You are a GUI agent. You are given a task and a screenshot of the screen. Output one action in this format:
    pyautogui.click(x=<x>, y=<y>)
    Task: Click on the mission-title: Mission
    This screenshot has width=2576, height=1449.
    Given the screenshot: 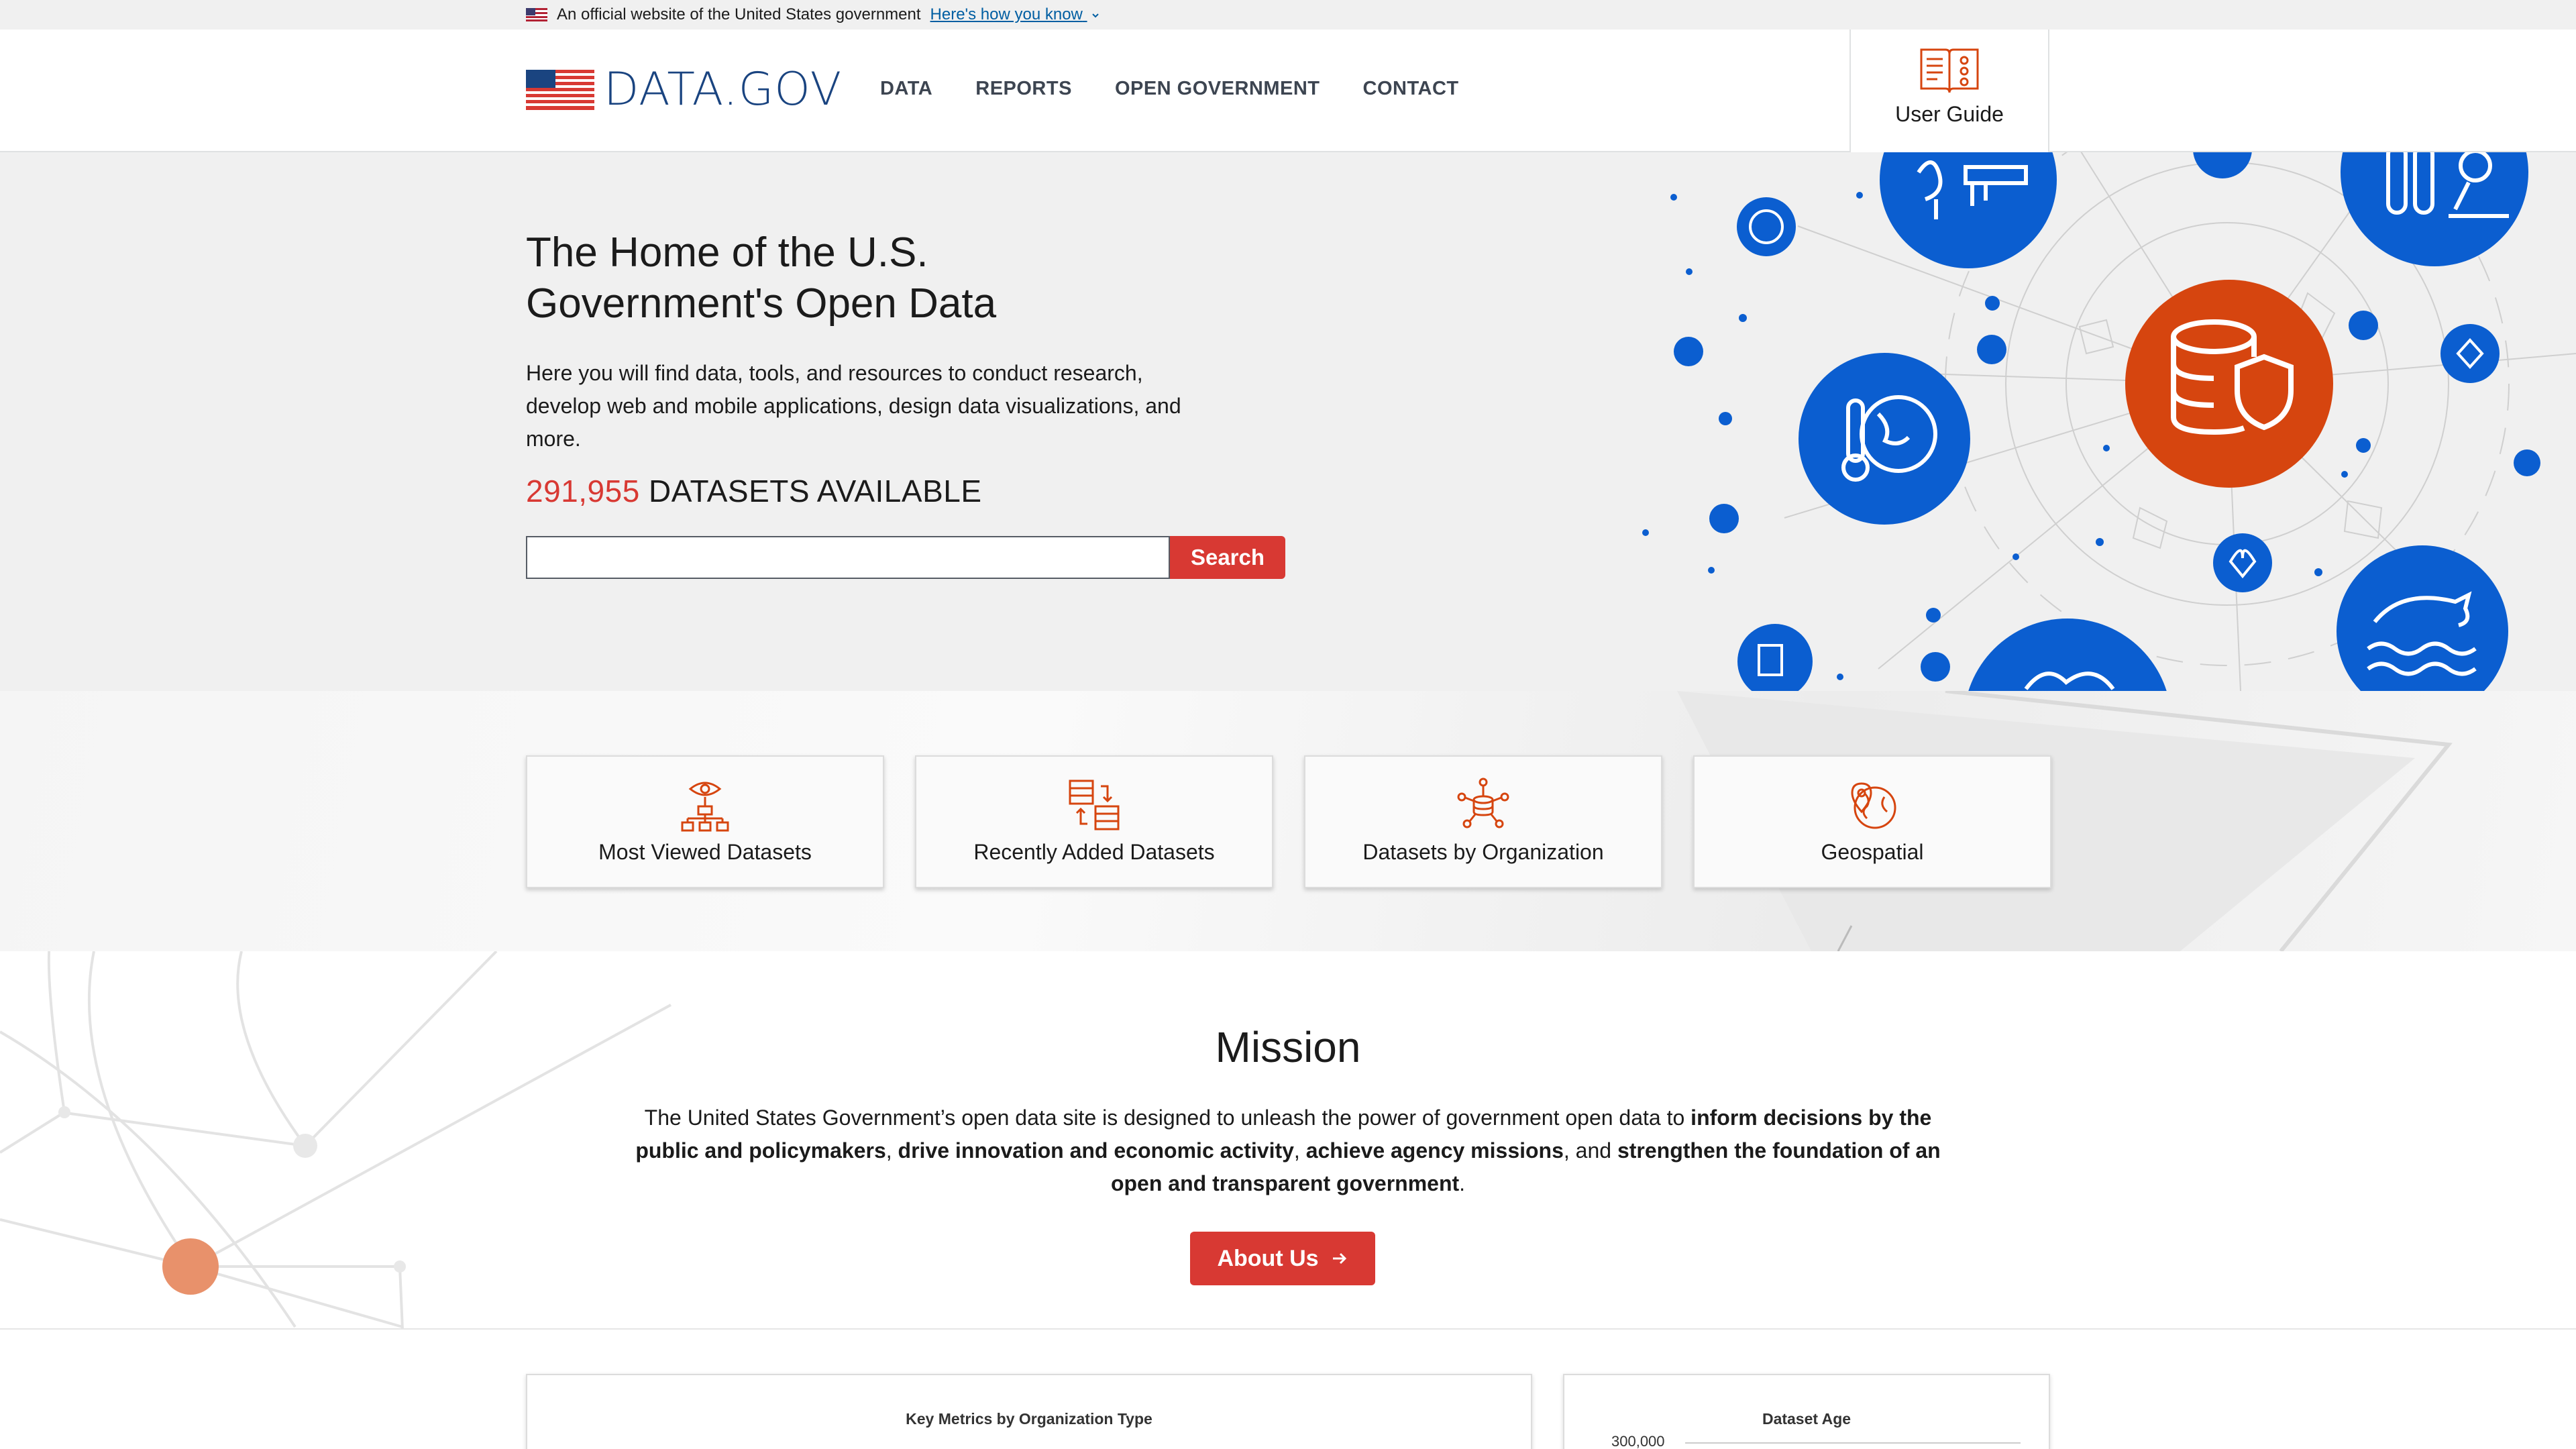 What is the action you would take?
    pyautogui.click(x=1288, y=1047)
    